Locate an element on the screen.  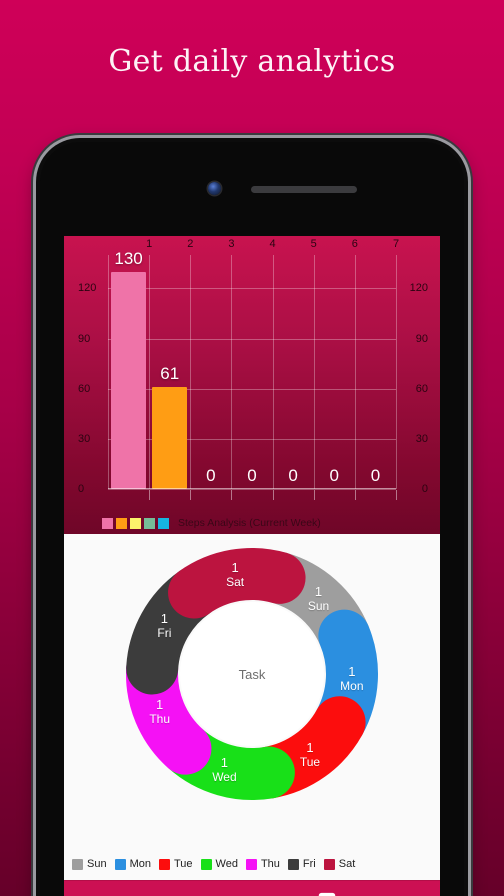
donut-legend-item: Mon is located at coordinates (132, 864).